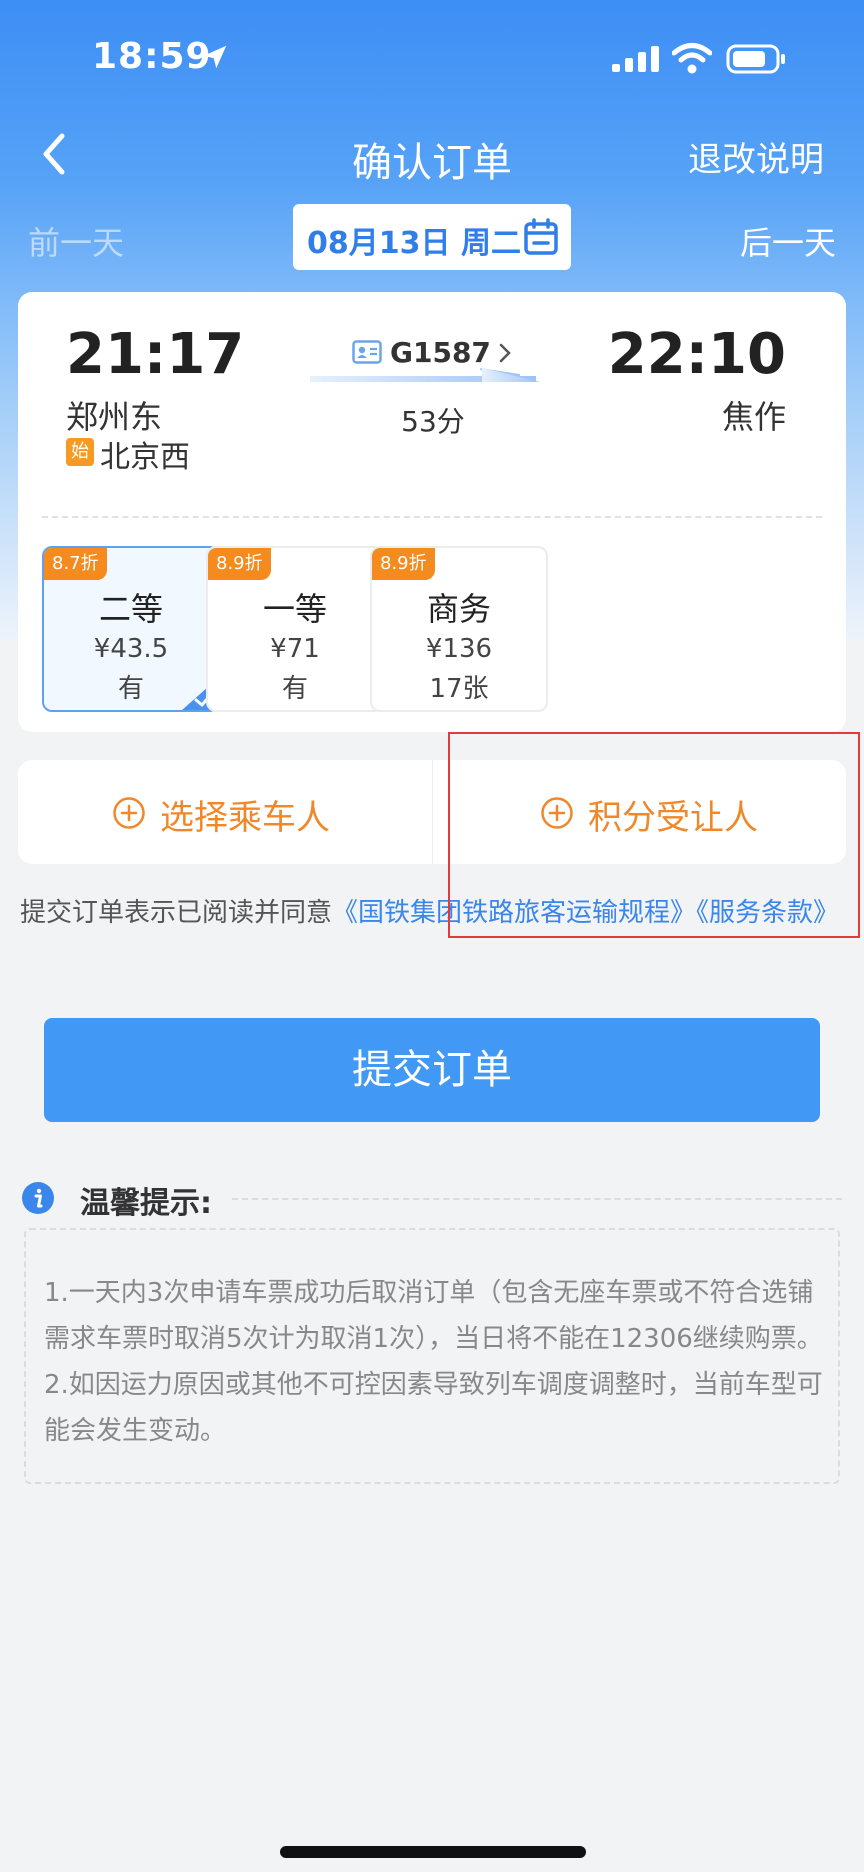 The height and width of the screenshot is (1872, 864). I want to click on tips-divider, so click(537, 1199).